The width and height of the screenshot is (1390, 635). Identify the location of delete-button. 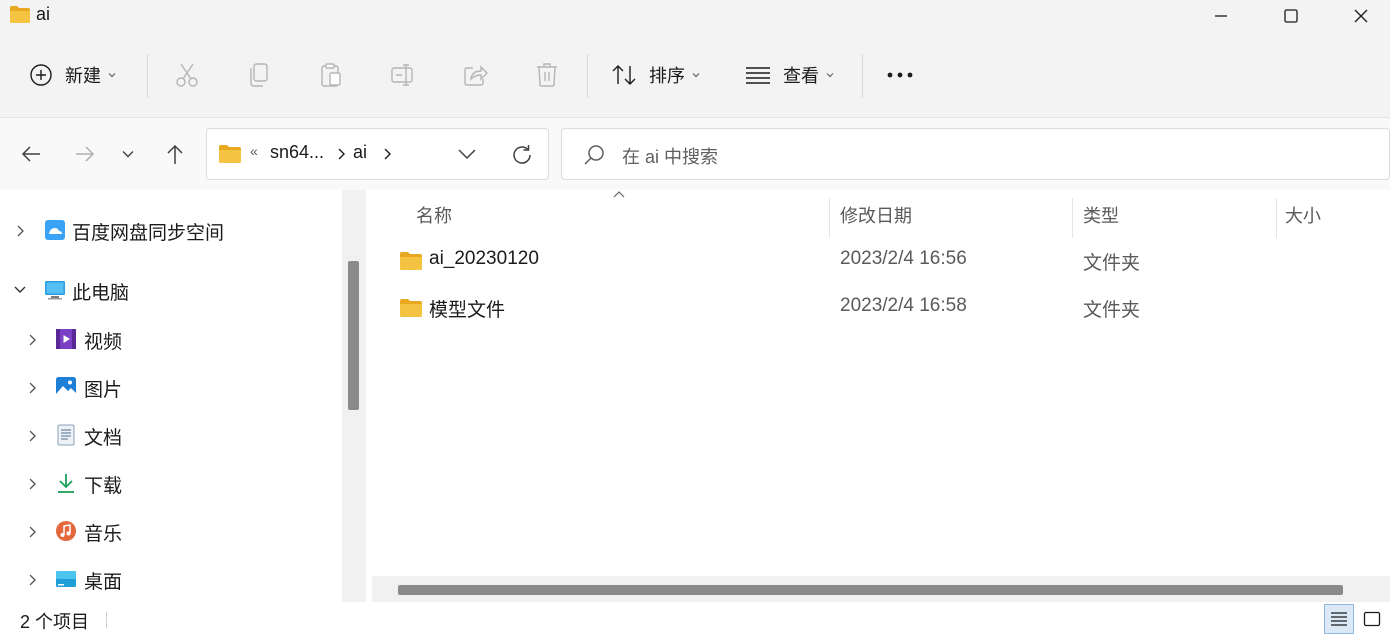
(547, 75).